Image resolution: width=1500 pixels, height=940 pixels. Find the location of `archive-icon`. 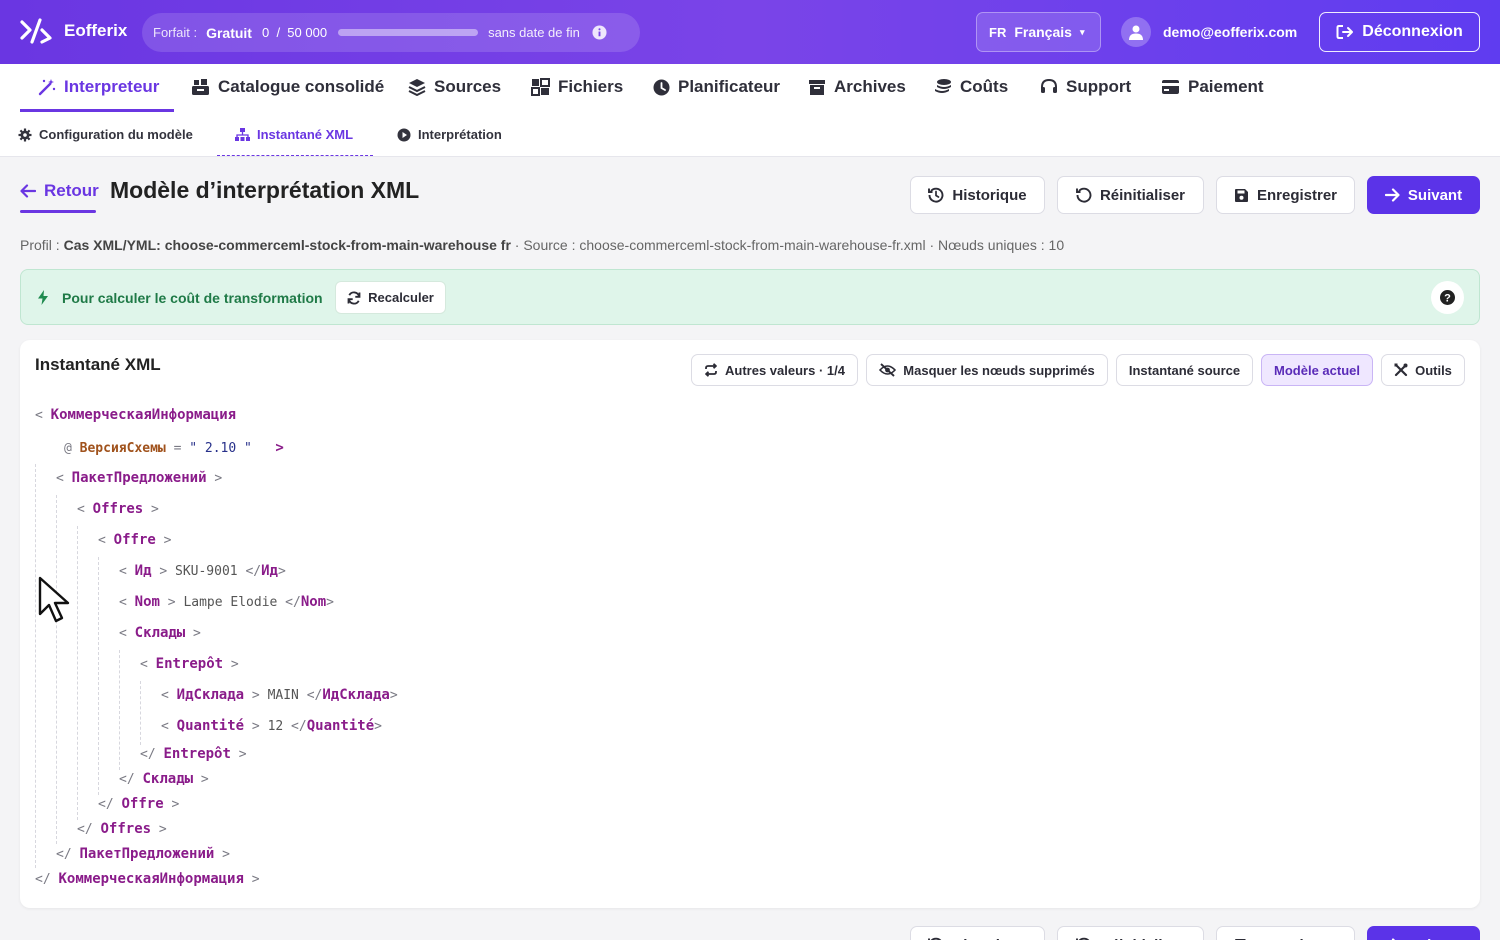

archive-icon is located at coordinates (817, 87).